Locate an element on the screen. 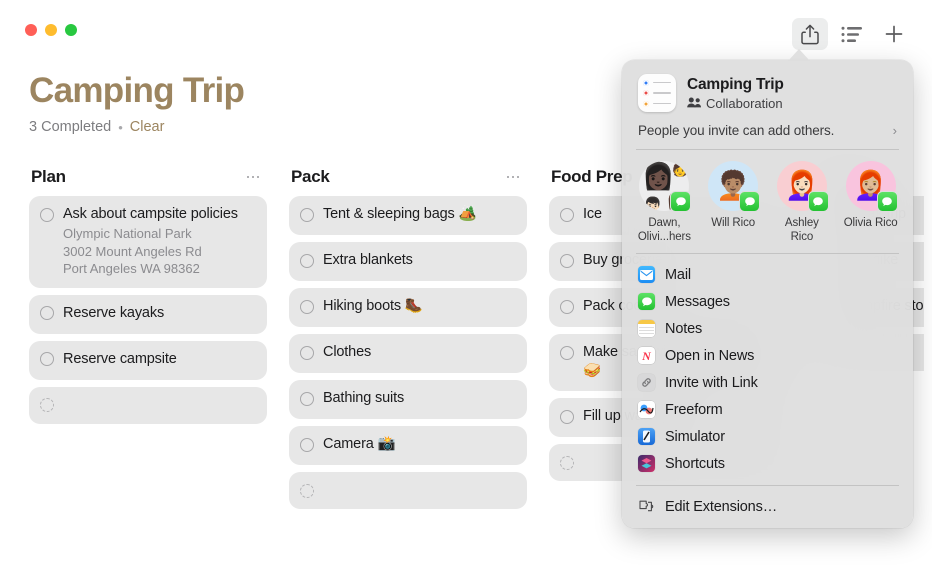  invite-permission-text: People you invite can add others. is located at coordinates (736, 130).